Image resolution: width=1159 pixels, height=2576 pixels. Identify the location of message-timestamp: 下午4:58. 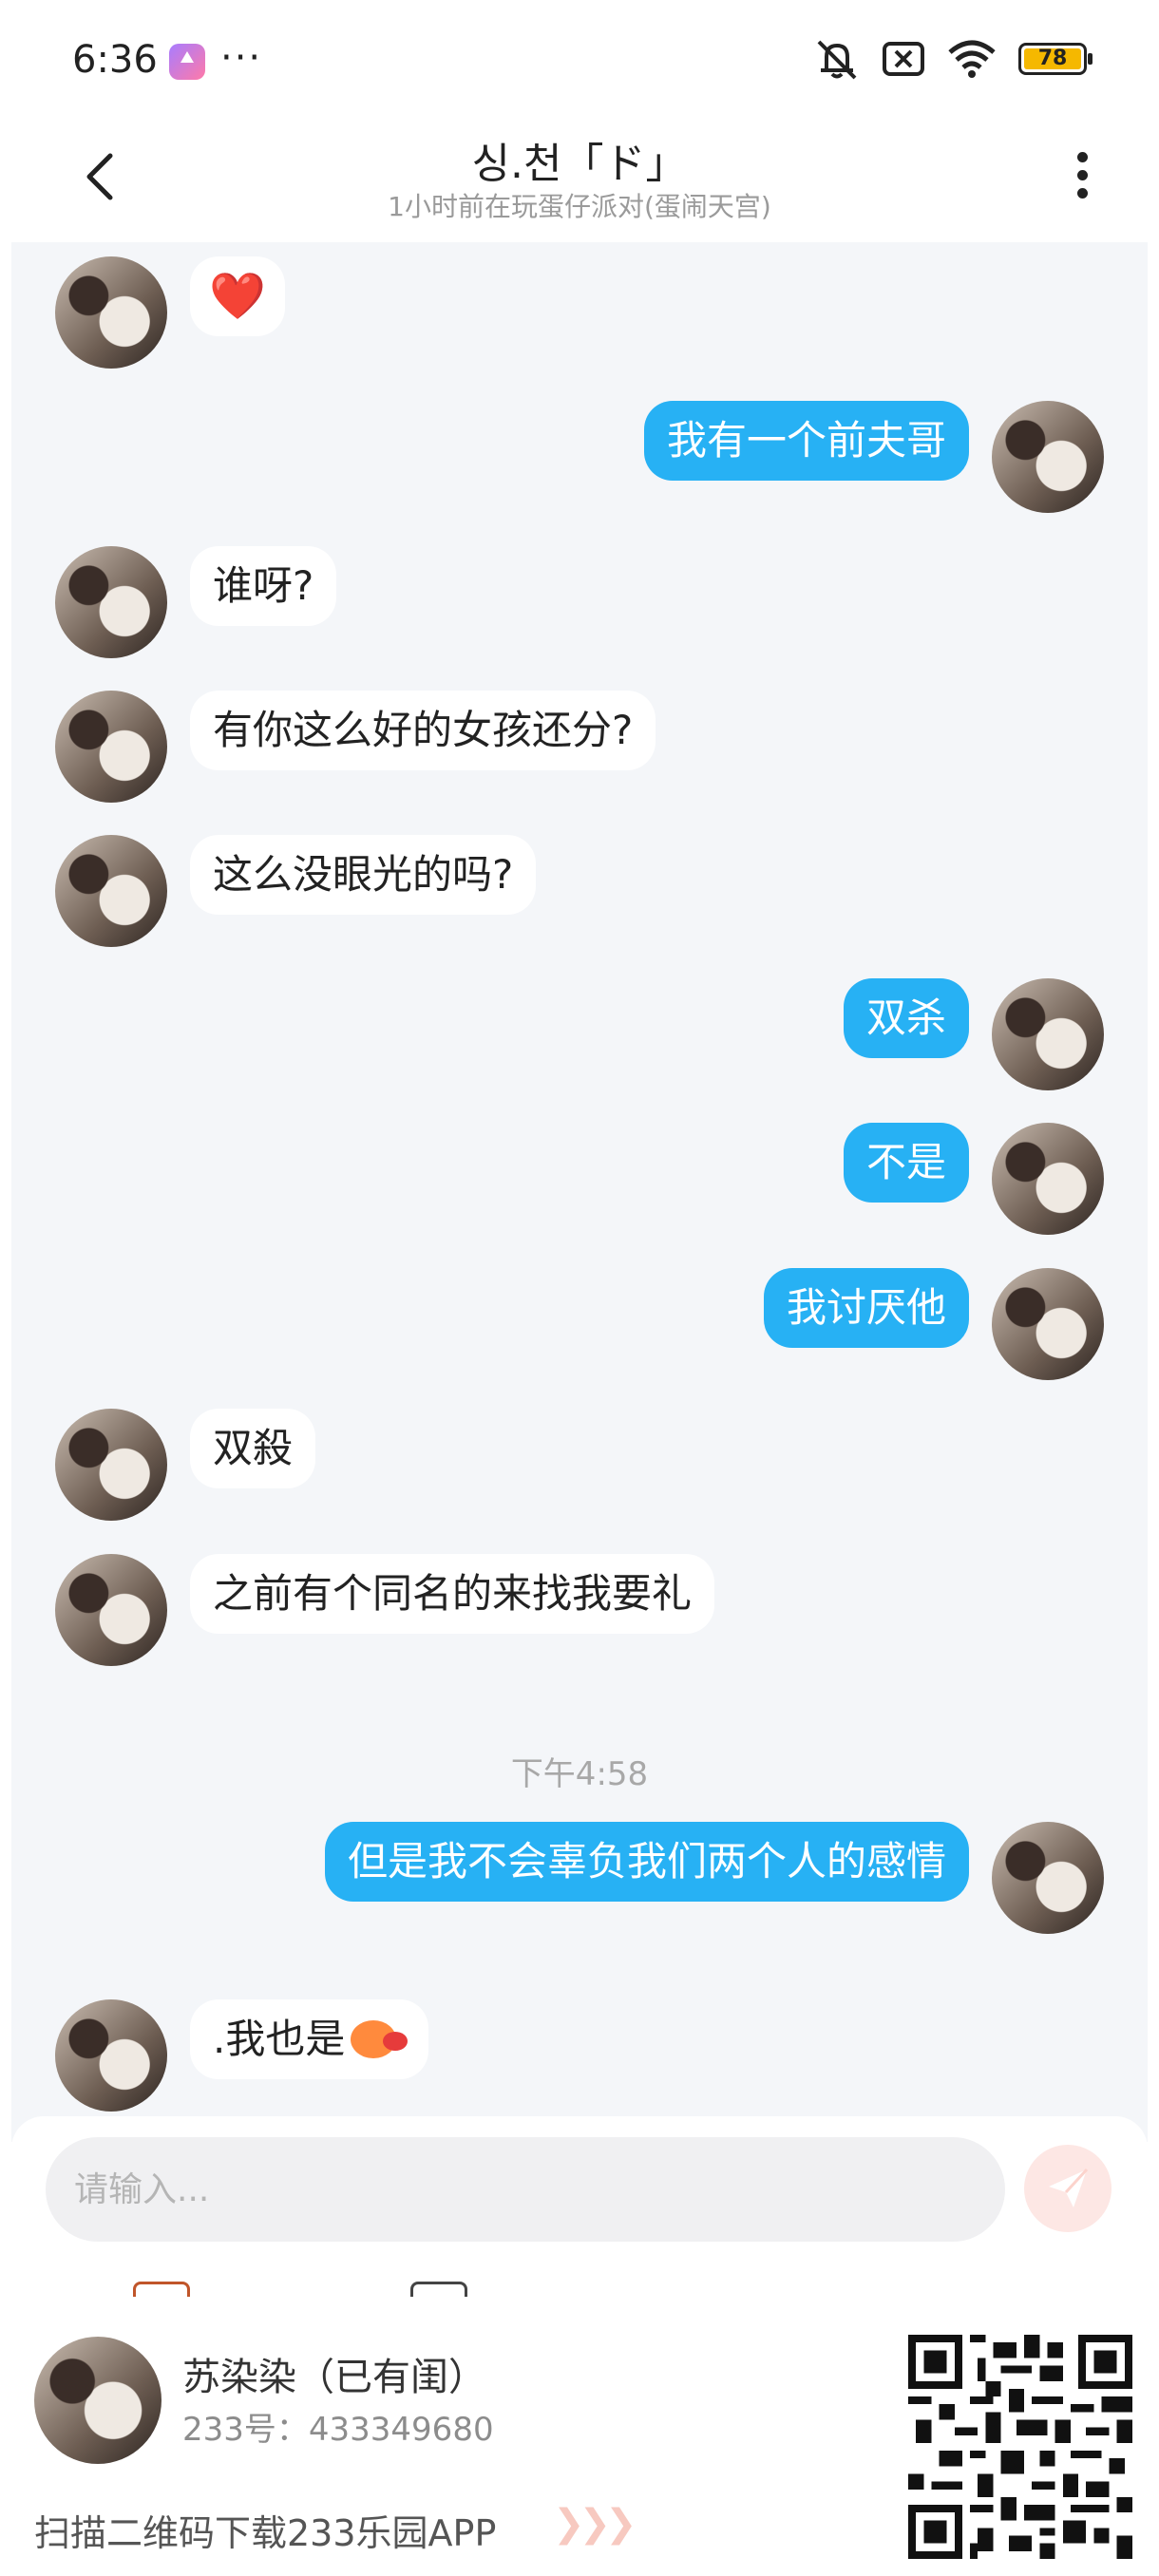
(579, 1774).